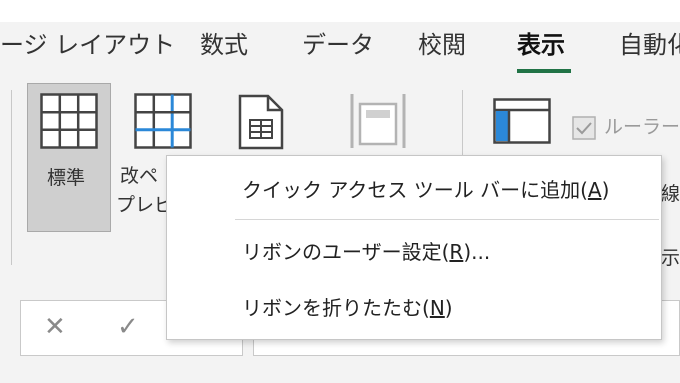 Image resolution: width=680 pixels, height=383 pixels. What do you see at coordinates (128, 327) in the screenshot?
I see `enter-icon: ✓` at bounding box center [128, 327].